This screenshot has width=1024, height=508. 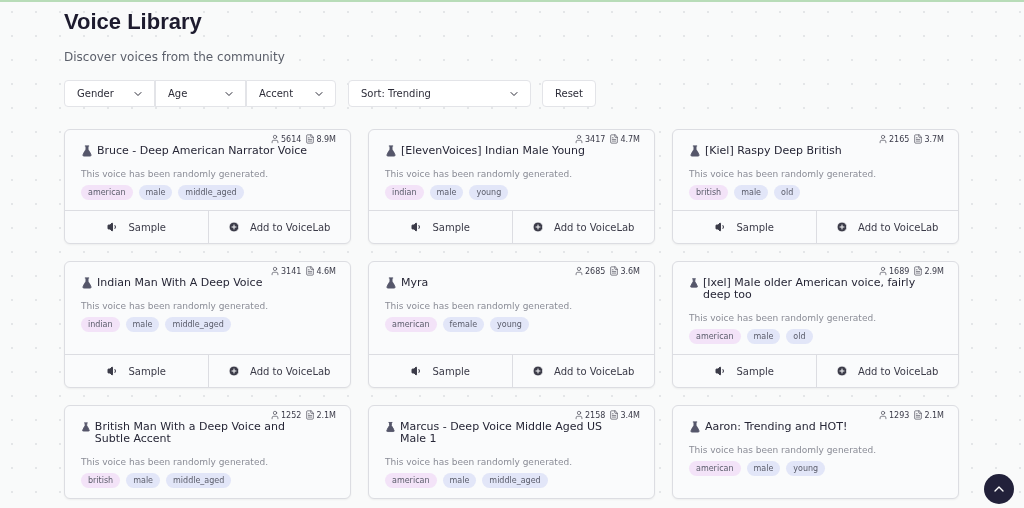 I want to click on character-count: 4.6M, so click(x=326, y=271).